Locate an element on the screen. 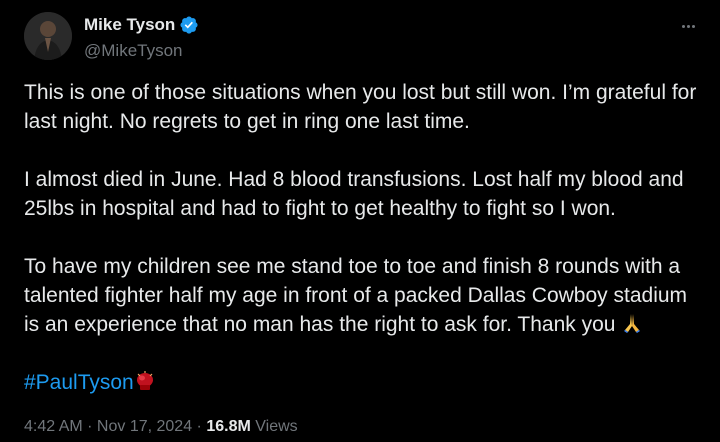 This screenshot has height=442, width=720. hashtag-line: #PaulTyson is located at coordinates (90, 382).